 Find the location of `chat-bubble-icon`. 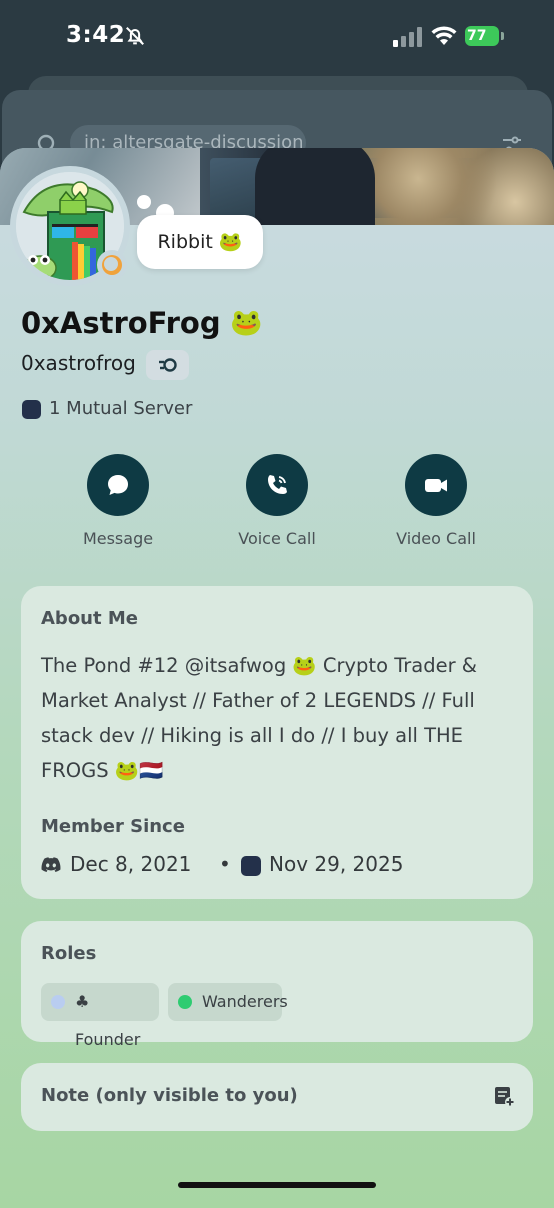

chat-bubble-icon is located at coordinates (118, 485).